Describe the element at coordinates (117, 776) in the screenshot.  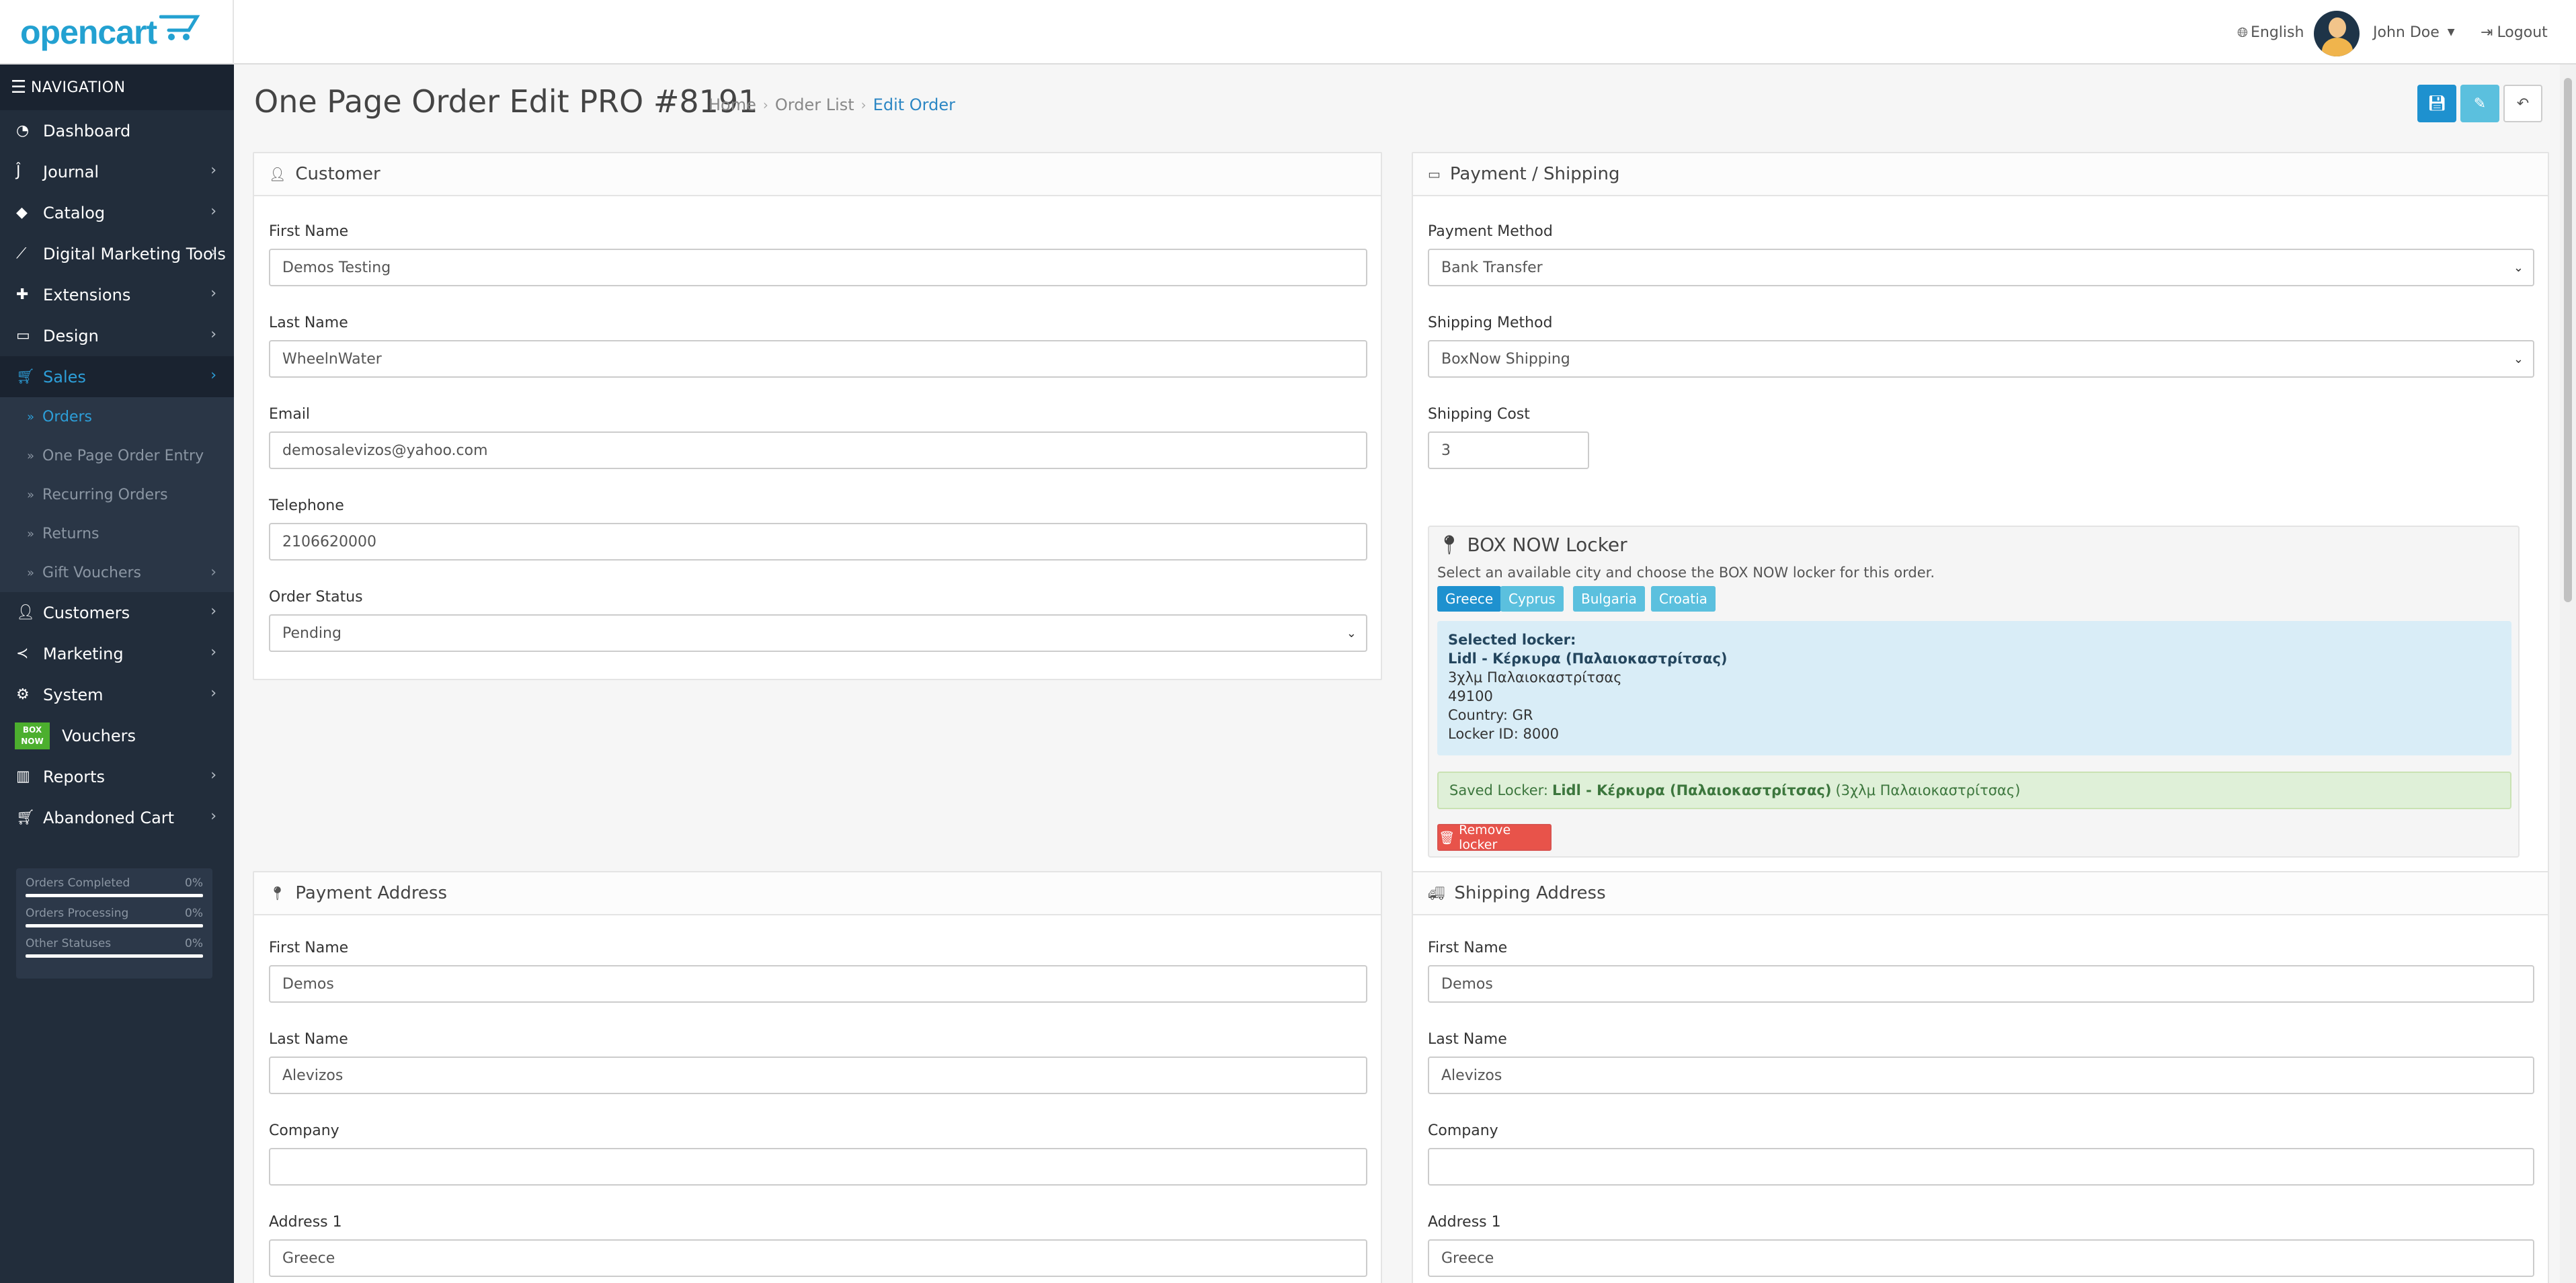
I see `sidebar-item-reports: ▥ Reports ›` at that location.